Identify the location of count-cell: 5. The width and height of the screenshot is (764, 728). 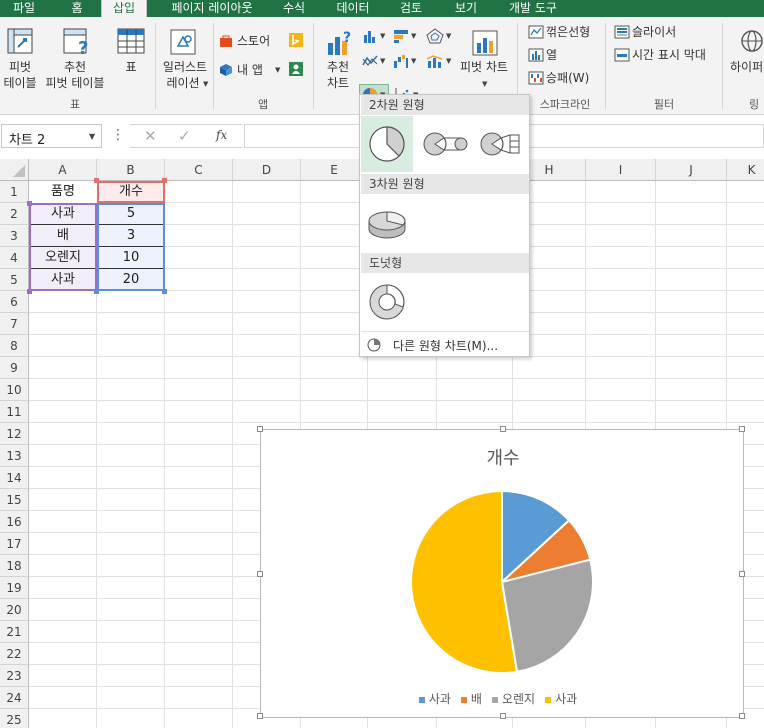
(131, 214).